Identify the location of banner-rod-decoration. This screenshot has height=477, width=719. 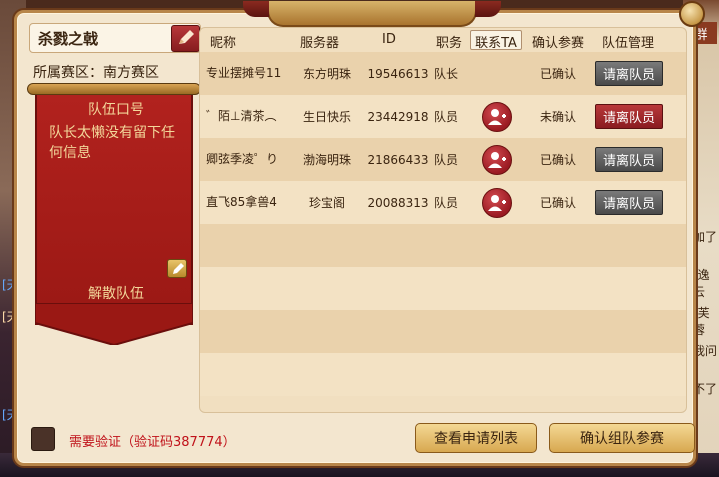
(114, 89).